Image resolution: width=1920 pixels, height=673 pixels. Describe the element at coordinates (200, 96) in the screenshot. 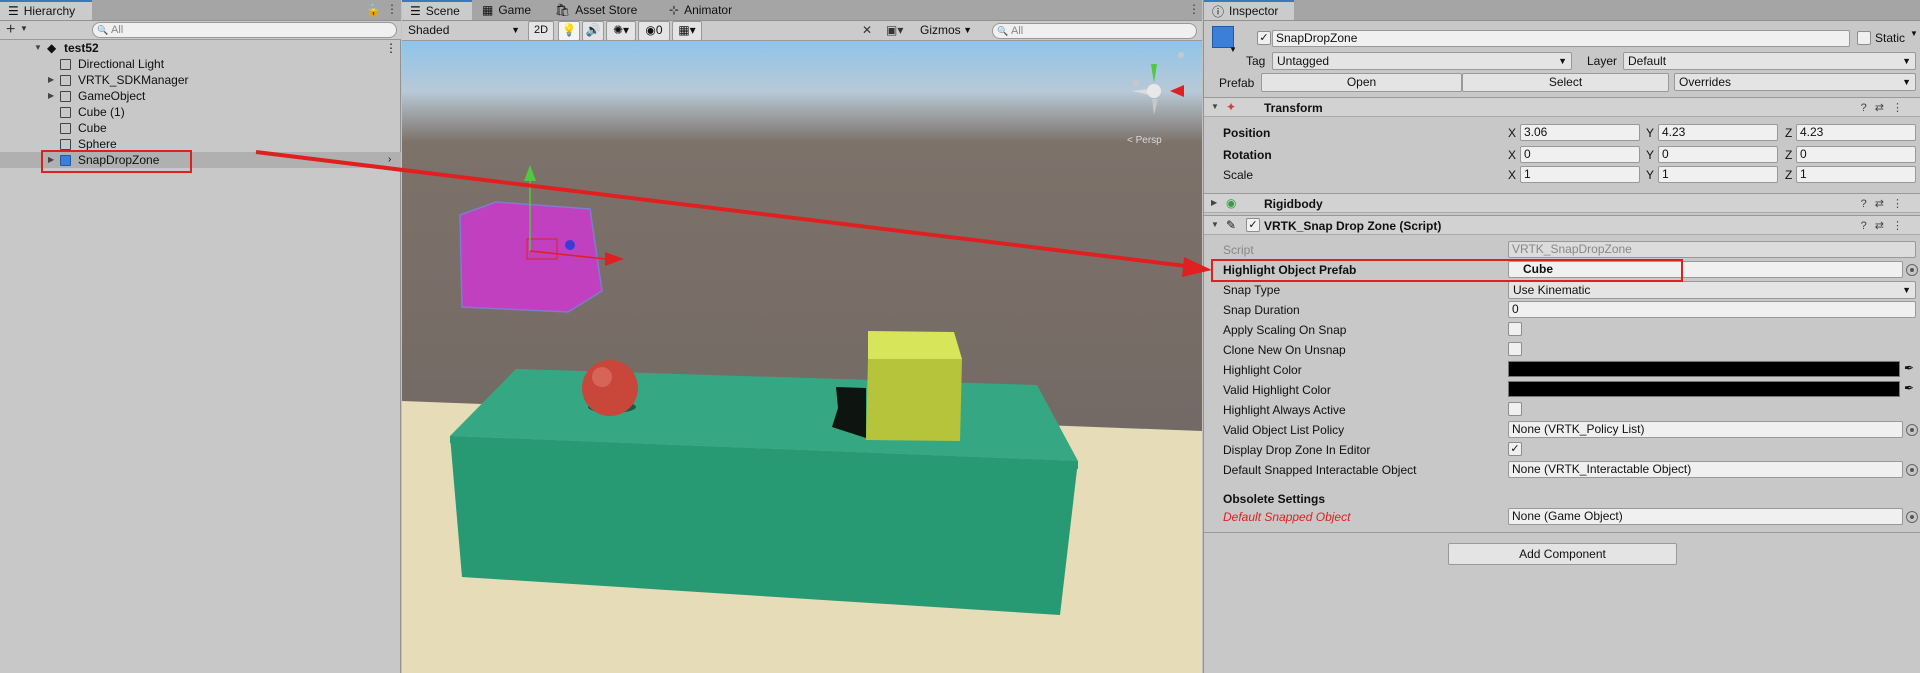

I see `list-item: ▶ GameObject` at that location.